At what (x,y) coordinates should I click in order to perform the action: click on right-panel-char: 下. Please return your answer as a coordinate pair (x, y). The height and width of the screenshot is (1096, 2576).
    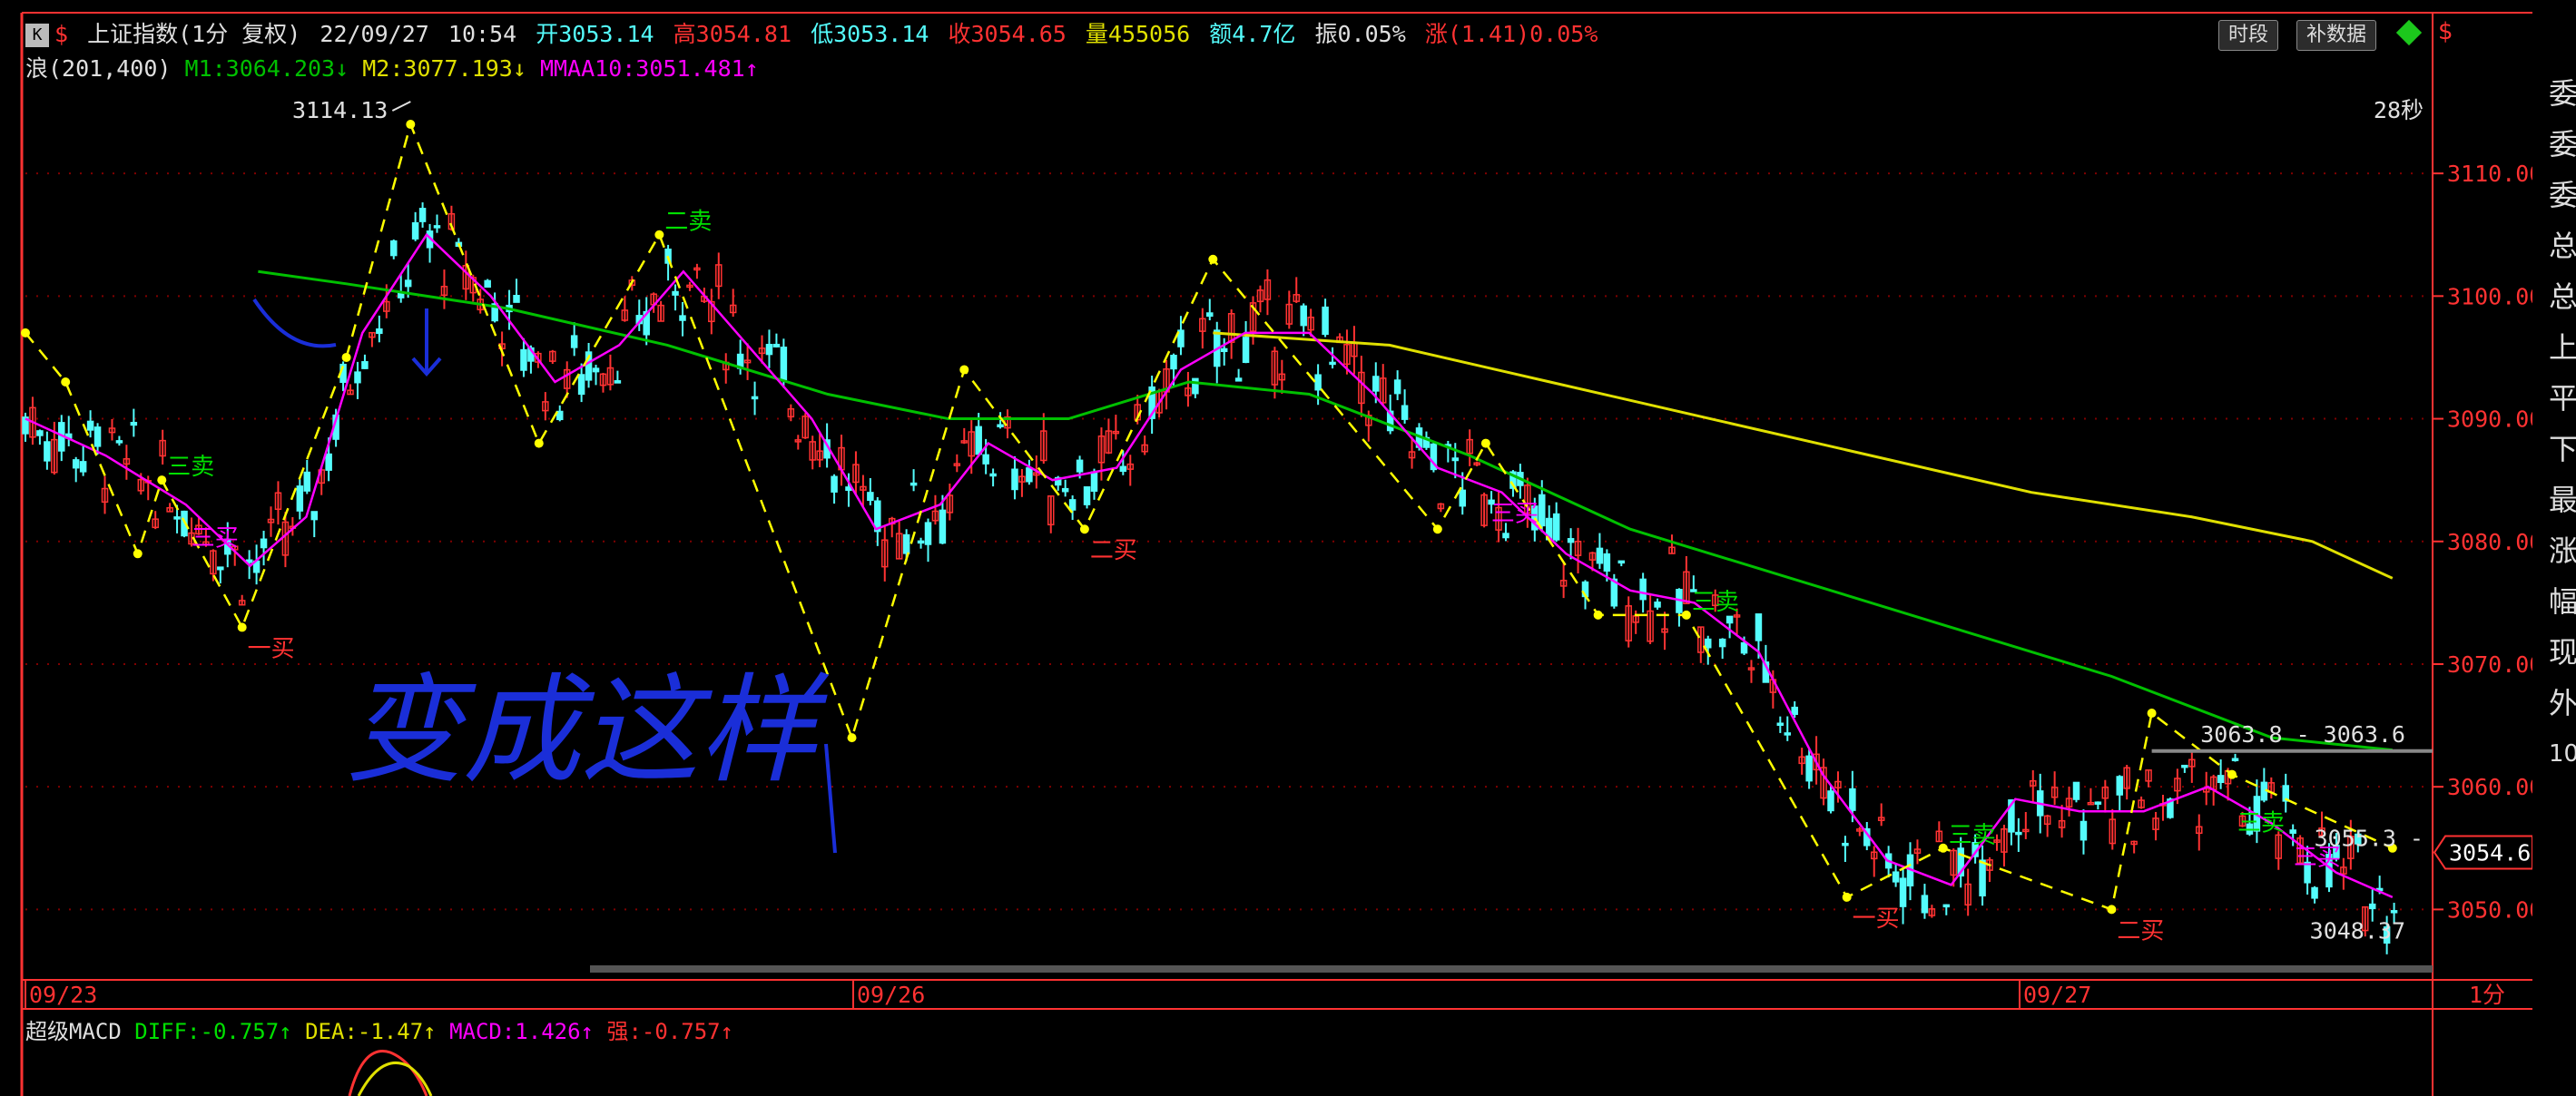
    Looking at the image, I should click on (2562, 449).